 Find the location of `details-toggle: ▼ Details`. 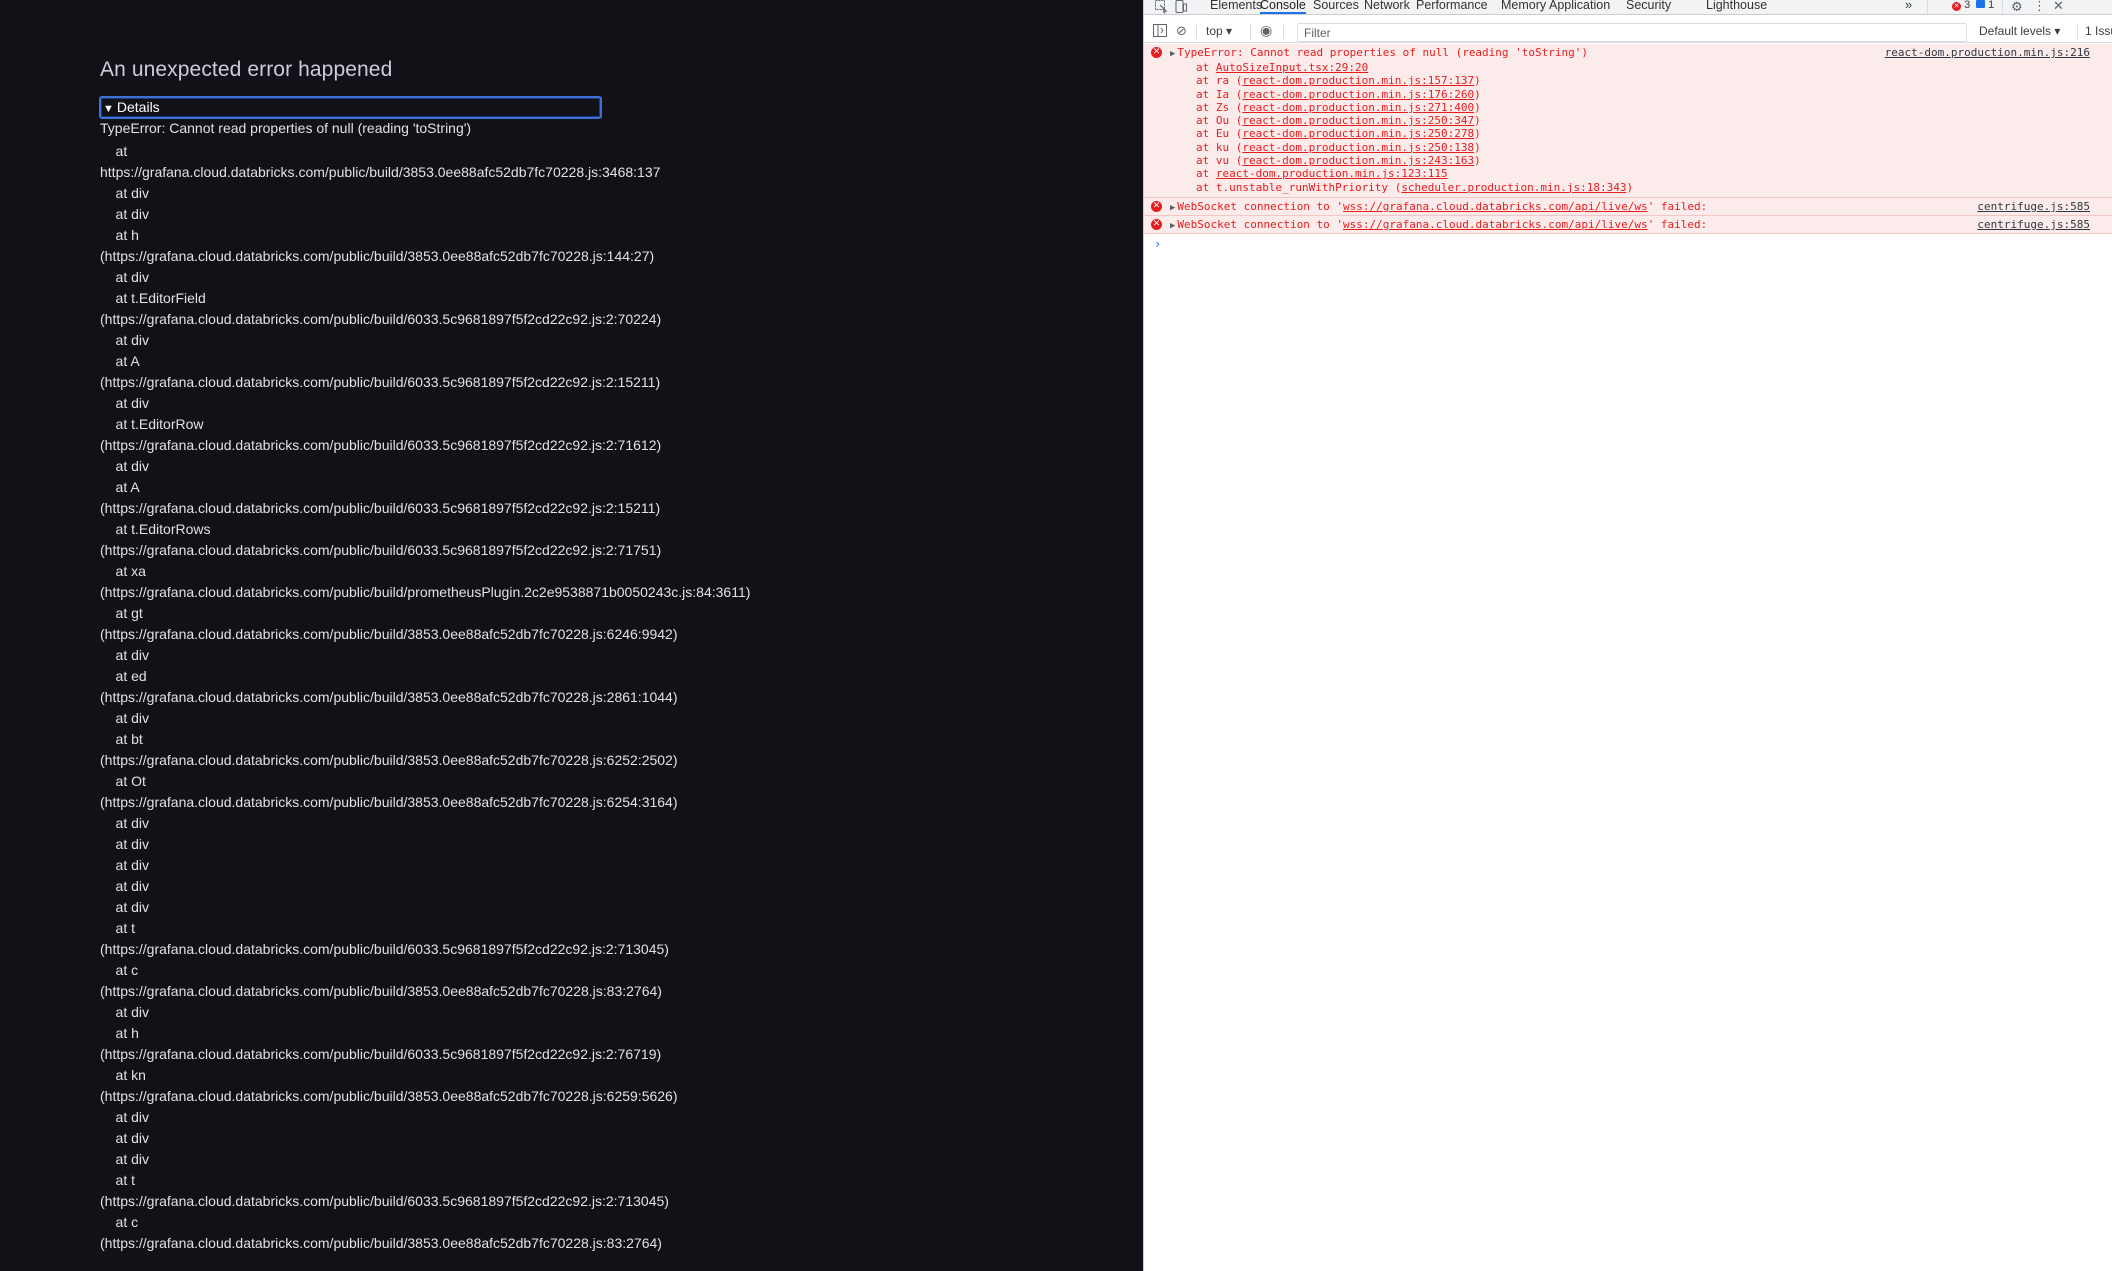

details-toggle: ▼ Details is located at coordinates (350, 107).